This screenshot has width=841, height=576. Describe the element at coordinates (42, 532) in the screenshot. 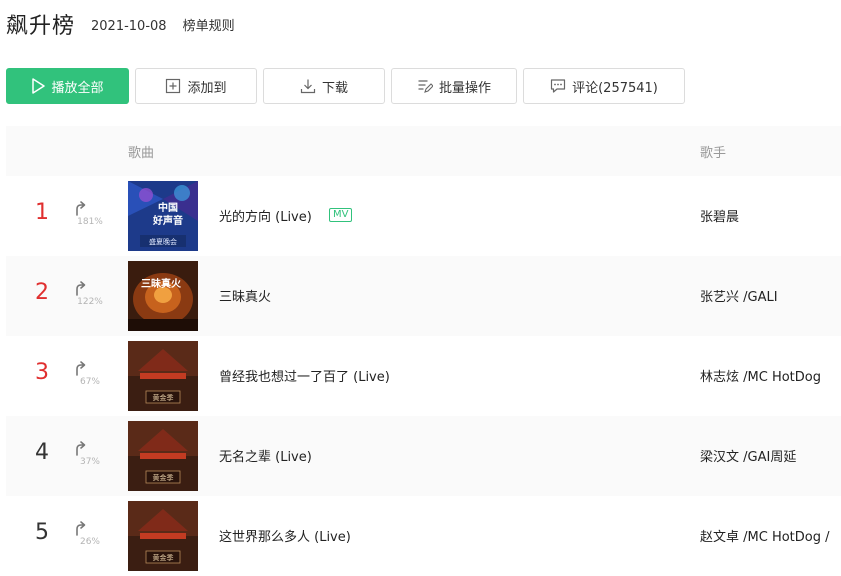

I see `rank-number: 5` at that location.